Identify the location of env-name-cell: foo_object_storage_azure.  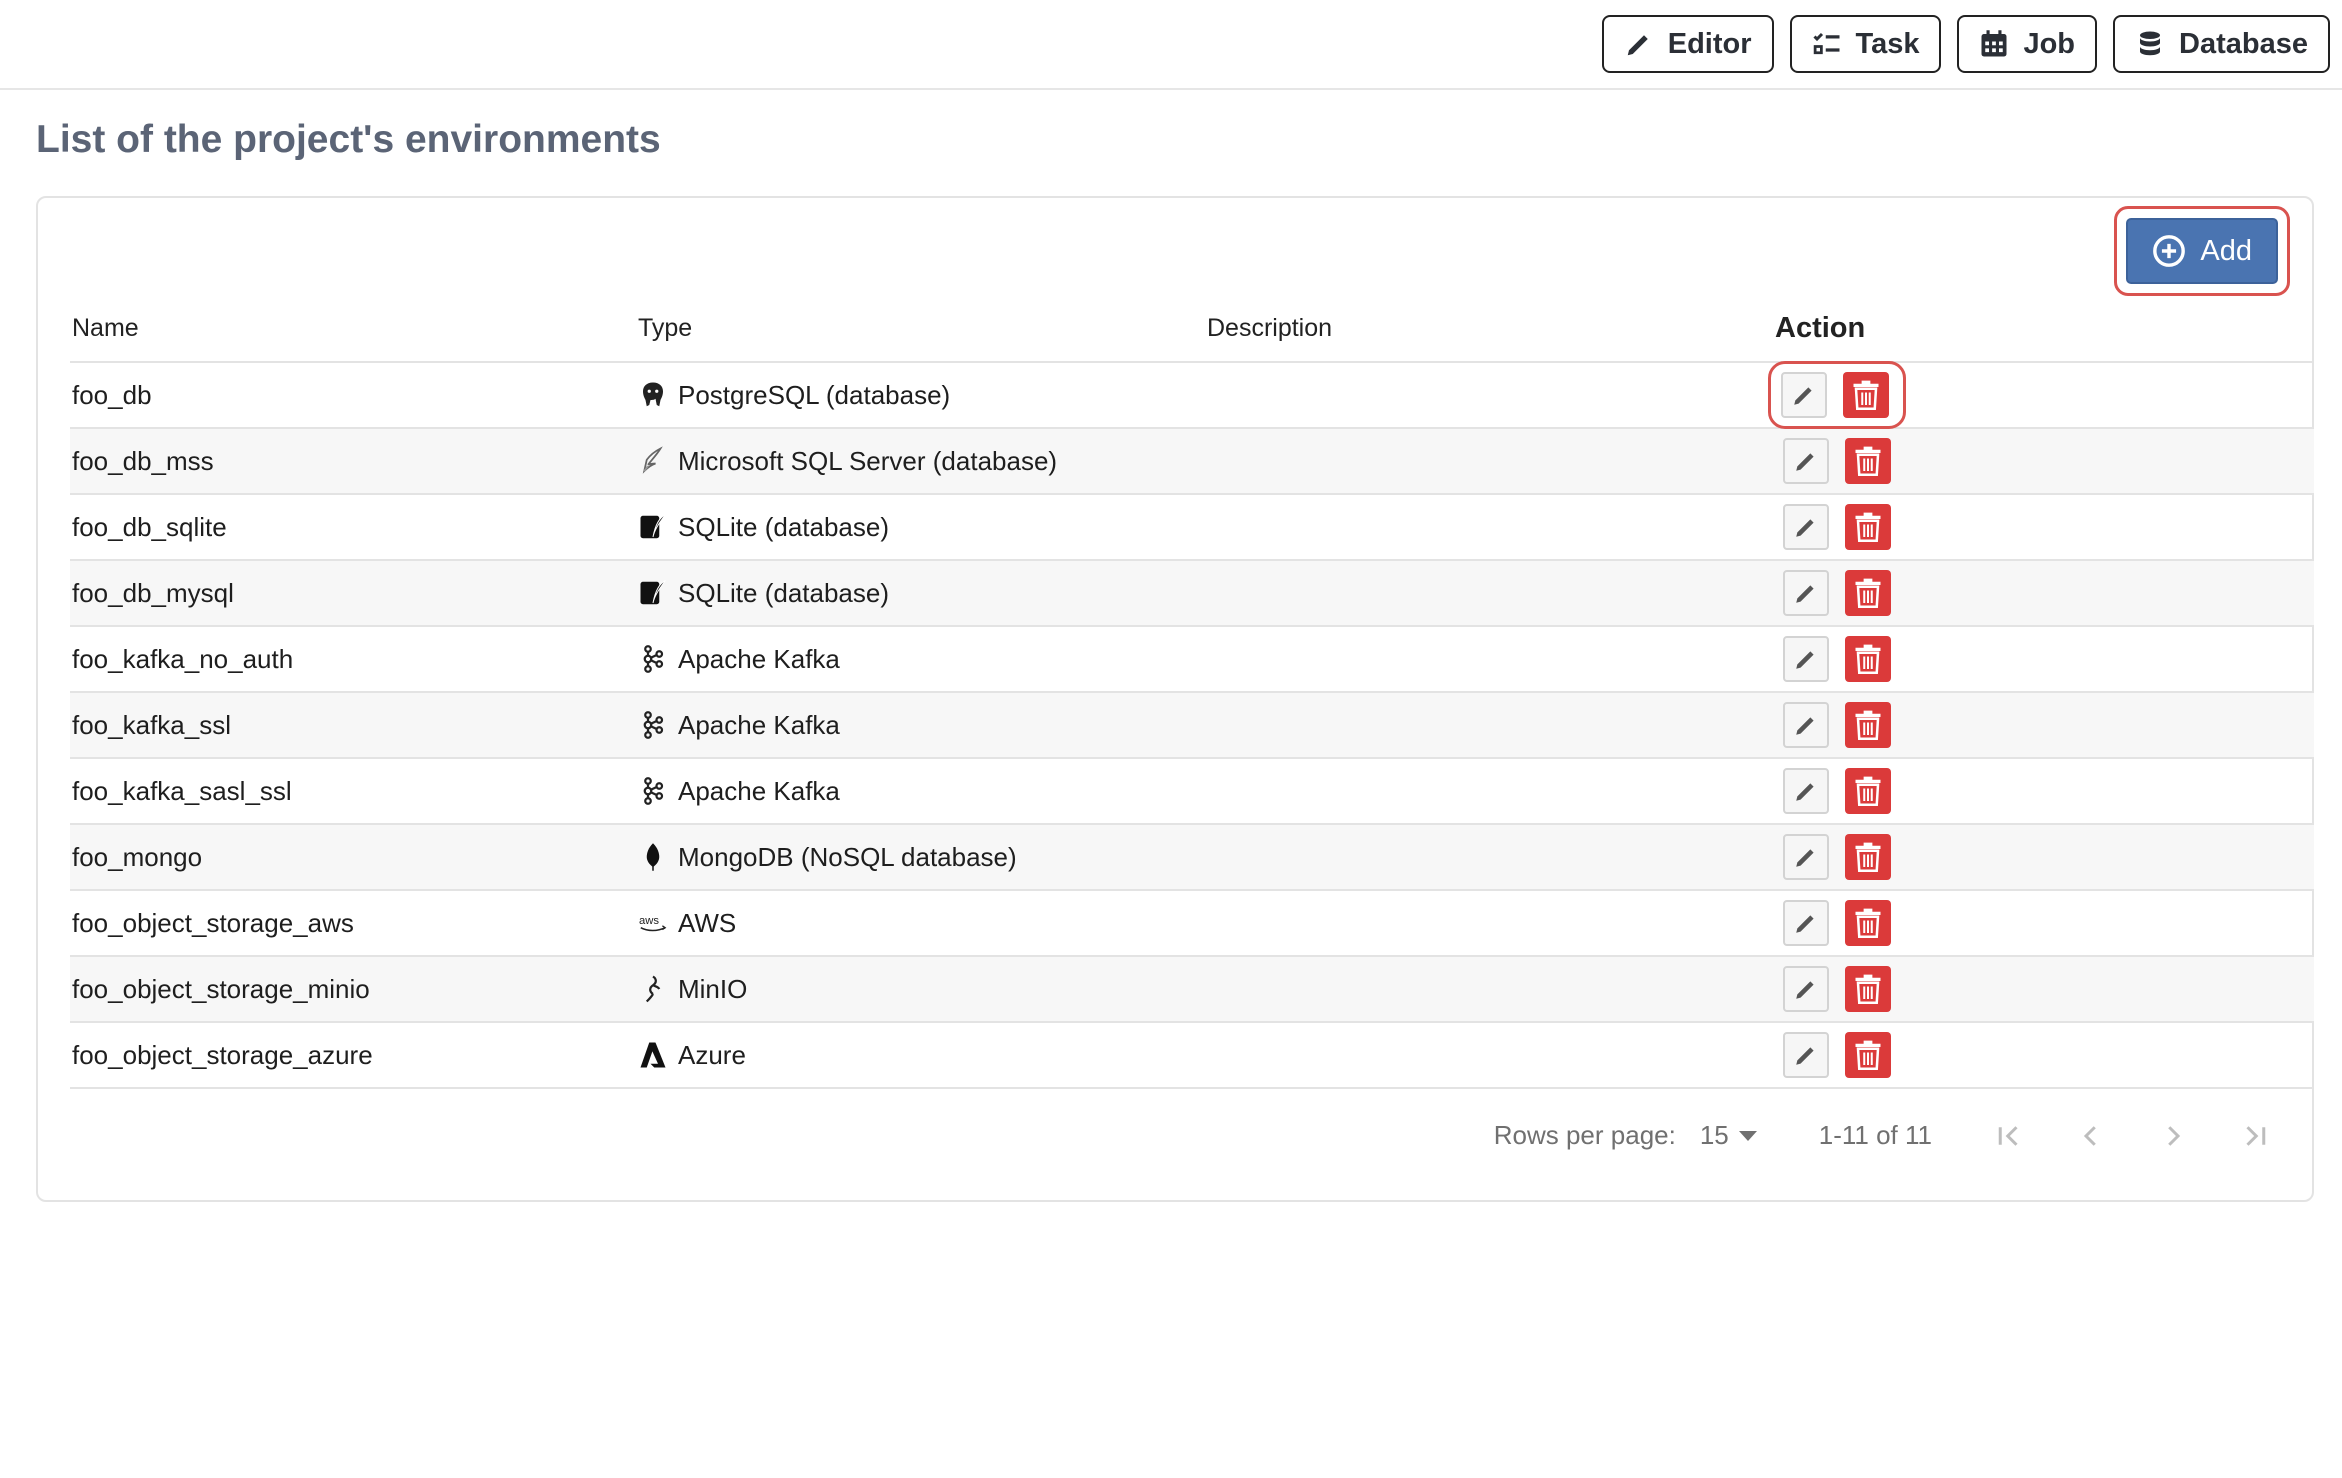
(354, 1055).